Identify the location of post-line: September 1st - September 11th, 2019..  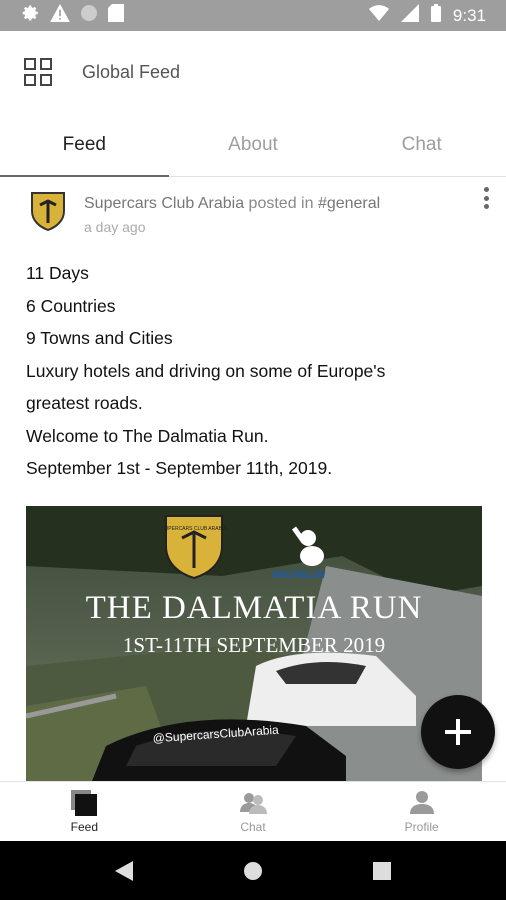
(179, 468).